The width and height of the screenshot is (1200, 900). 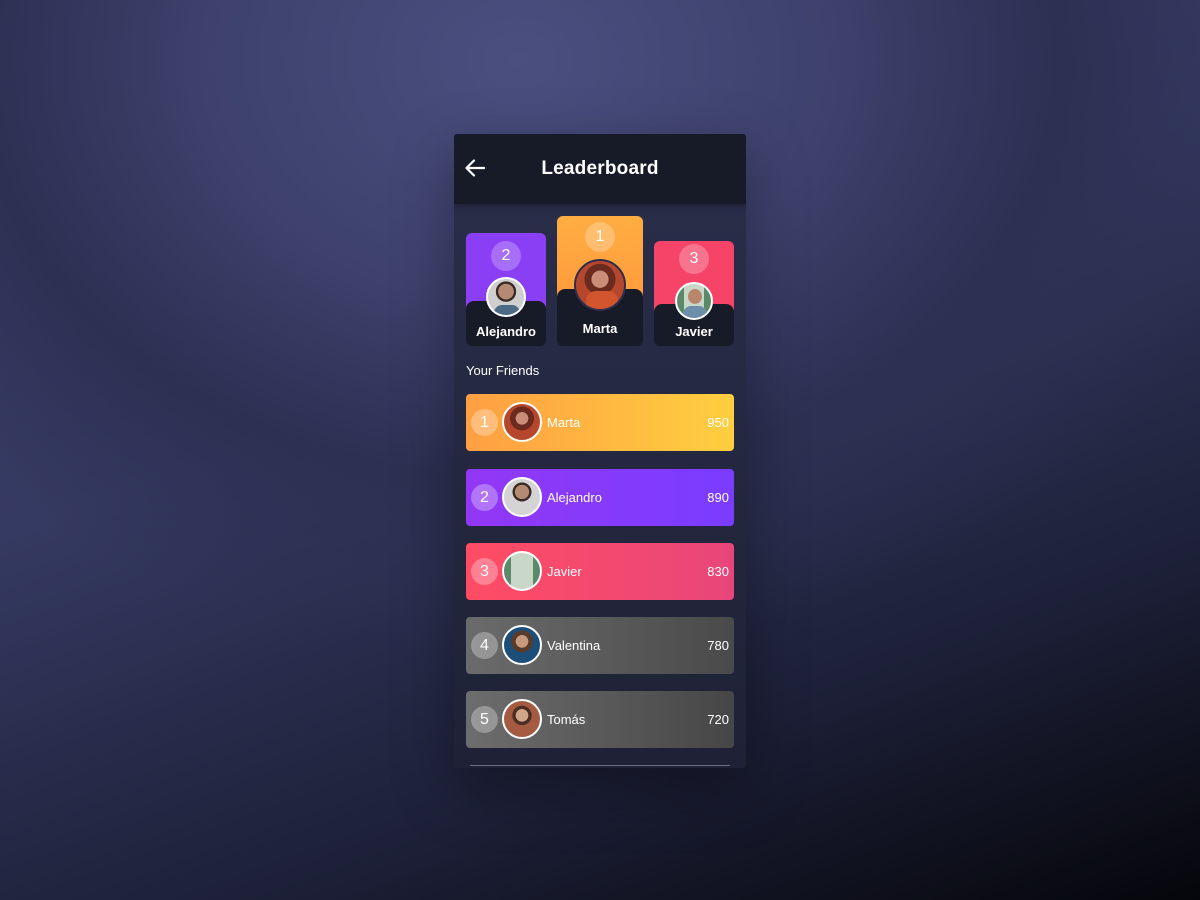 What do you see at coordinates (718, 645) in the screenshot?
I see `friend-score: 780` at bounding box center [718, 645].